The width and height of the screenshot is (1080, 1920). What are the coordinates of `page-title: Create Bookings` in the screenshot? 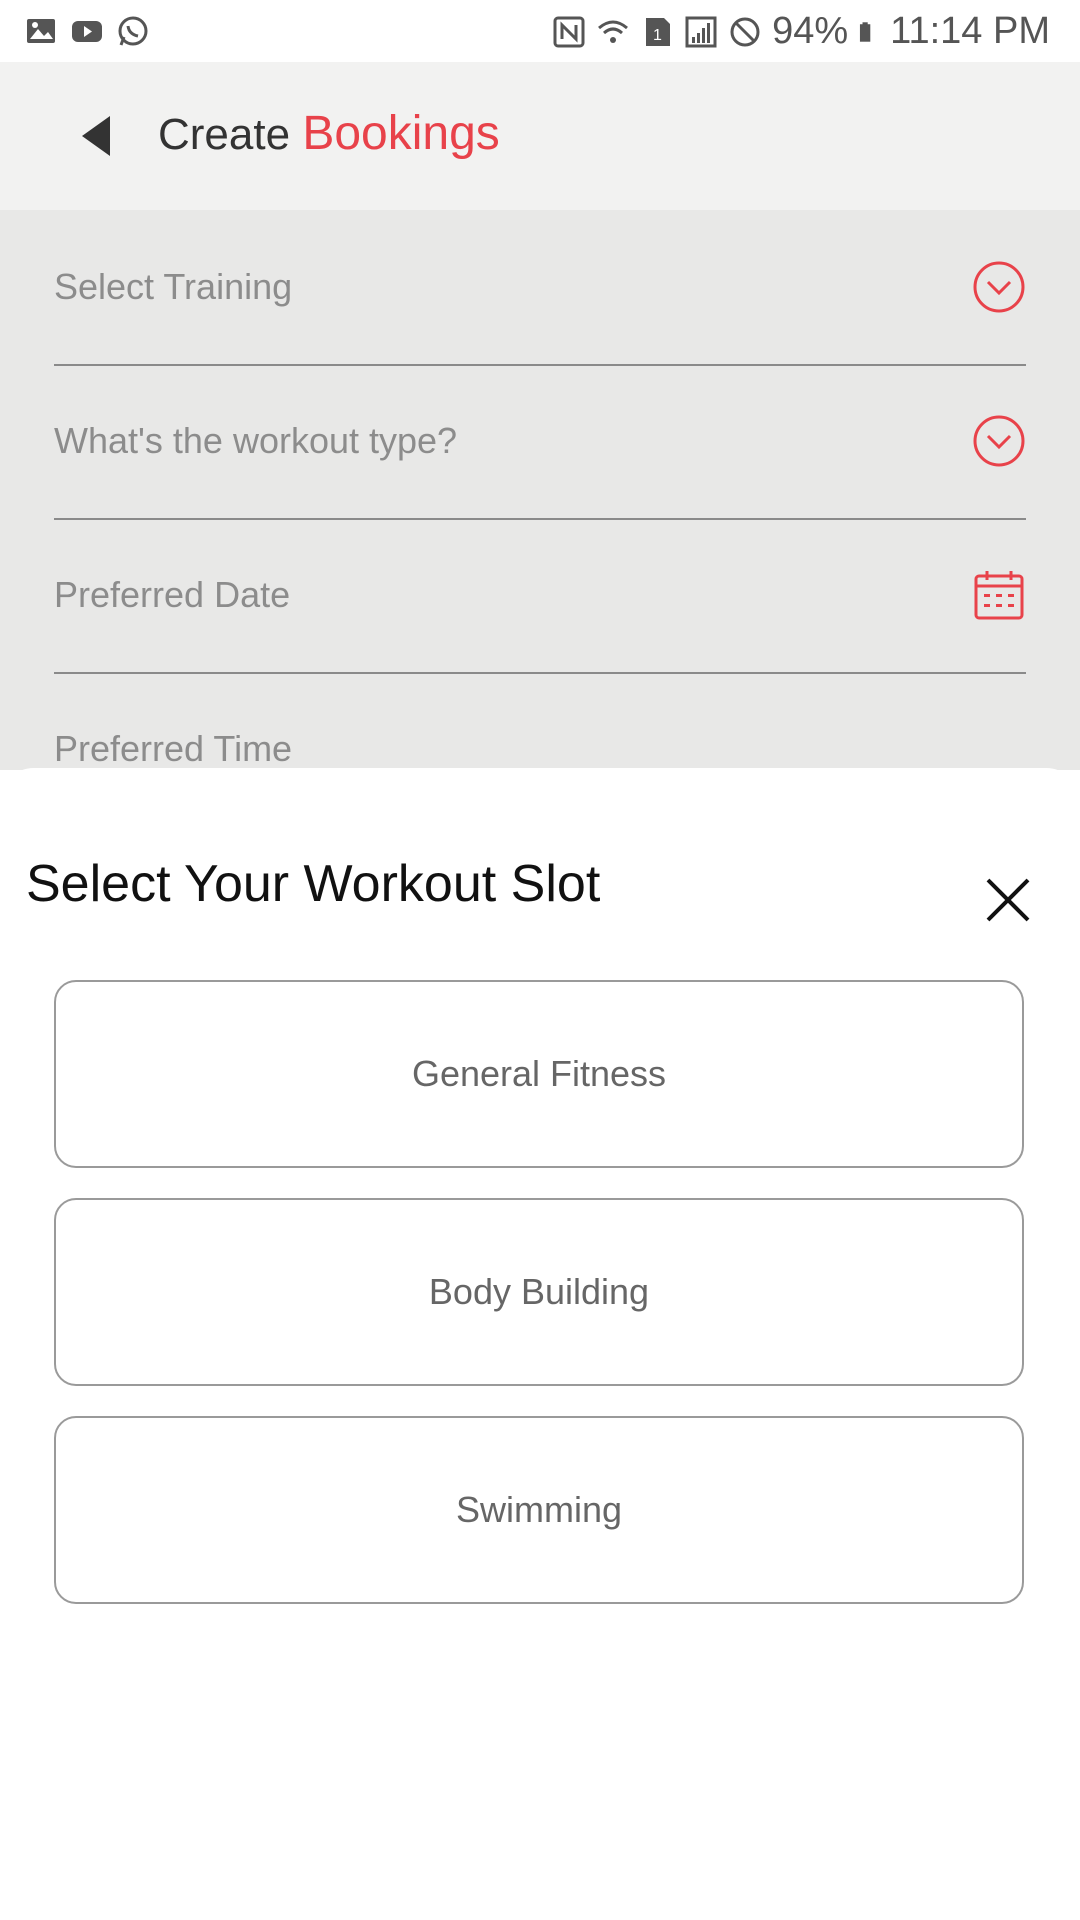 It's located at (329, 133).